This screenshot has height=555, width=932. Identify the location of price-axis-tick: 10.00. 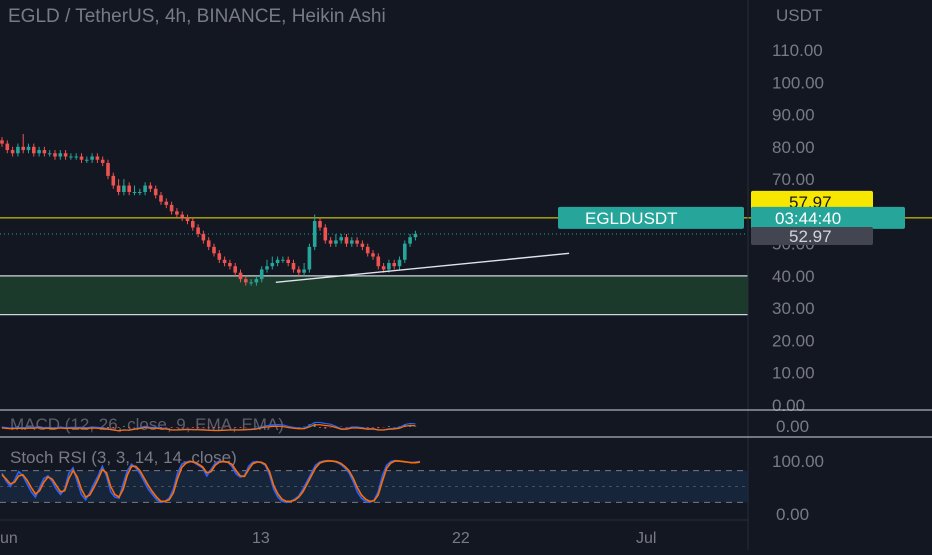
(793, 373).